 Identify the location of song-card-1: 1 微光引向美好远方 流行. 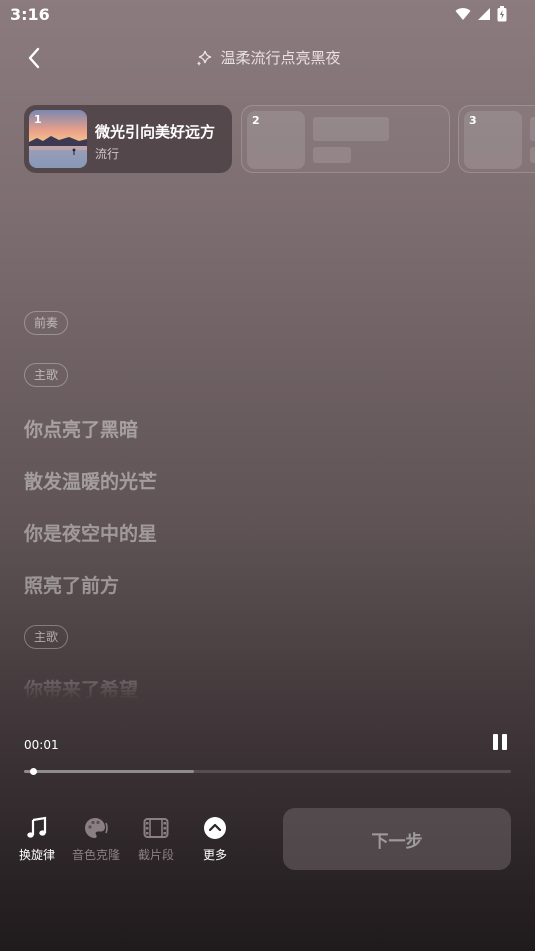
(128, 139).